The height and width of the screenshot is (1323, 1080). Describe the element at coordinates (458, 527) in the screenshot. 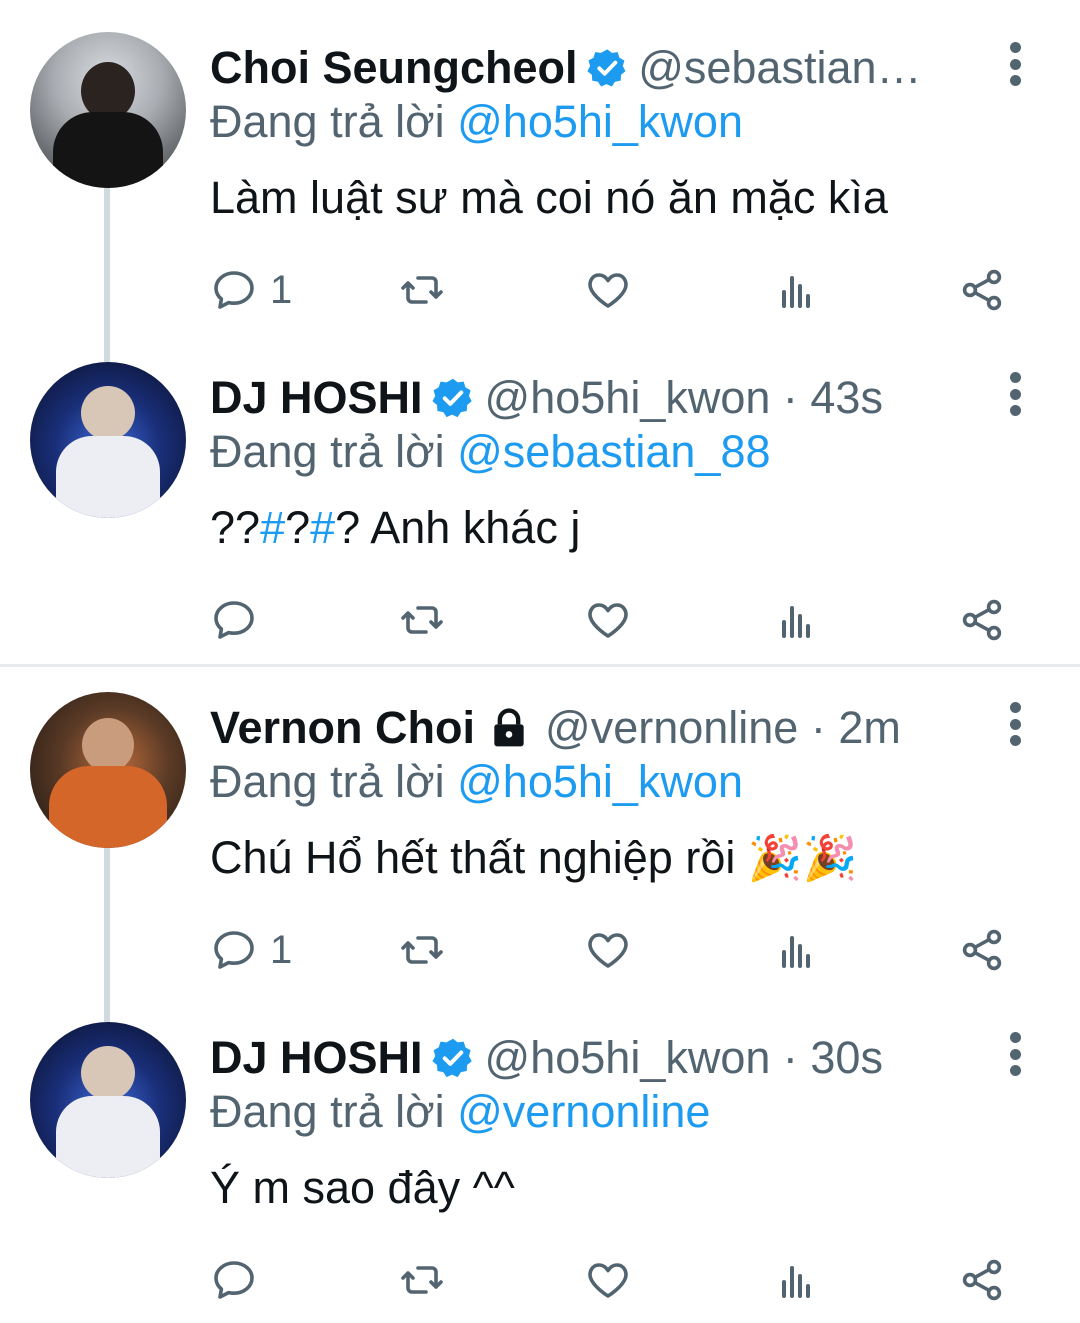

I see `text-part: ? Anh khác j` at that location.